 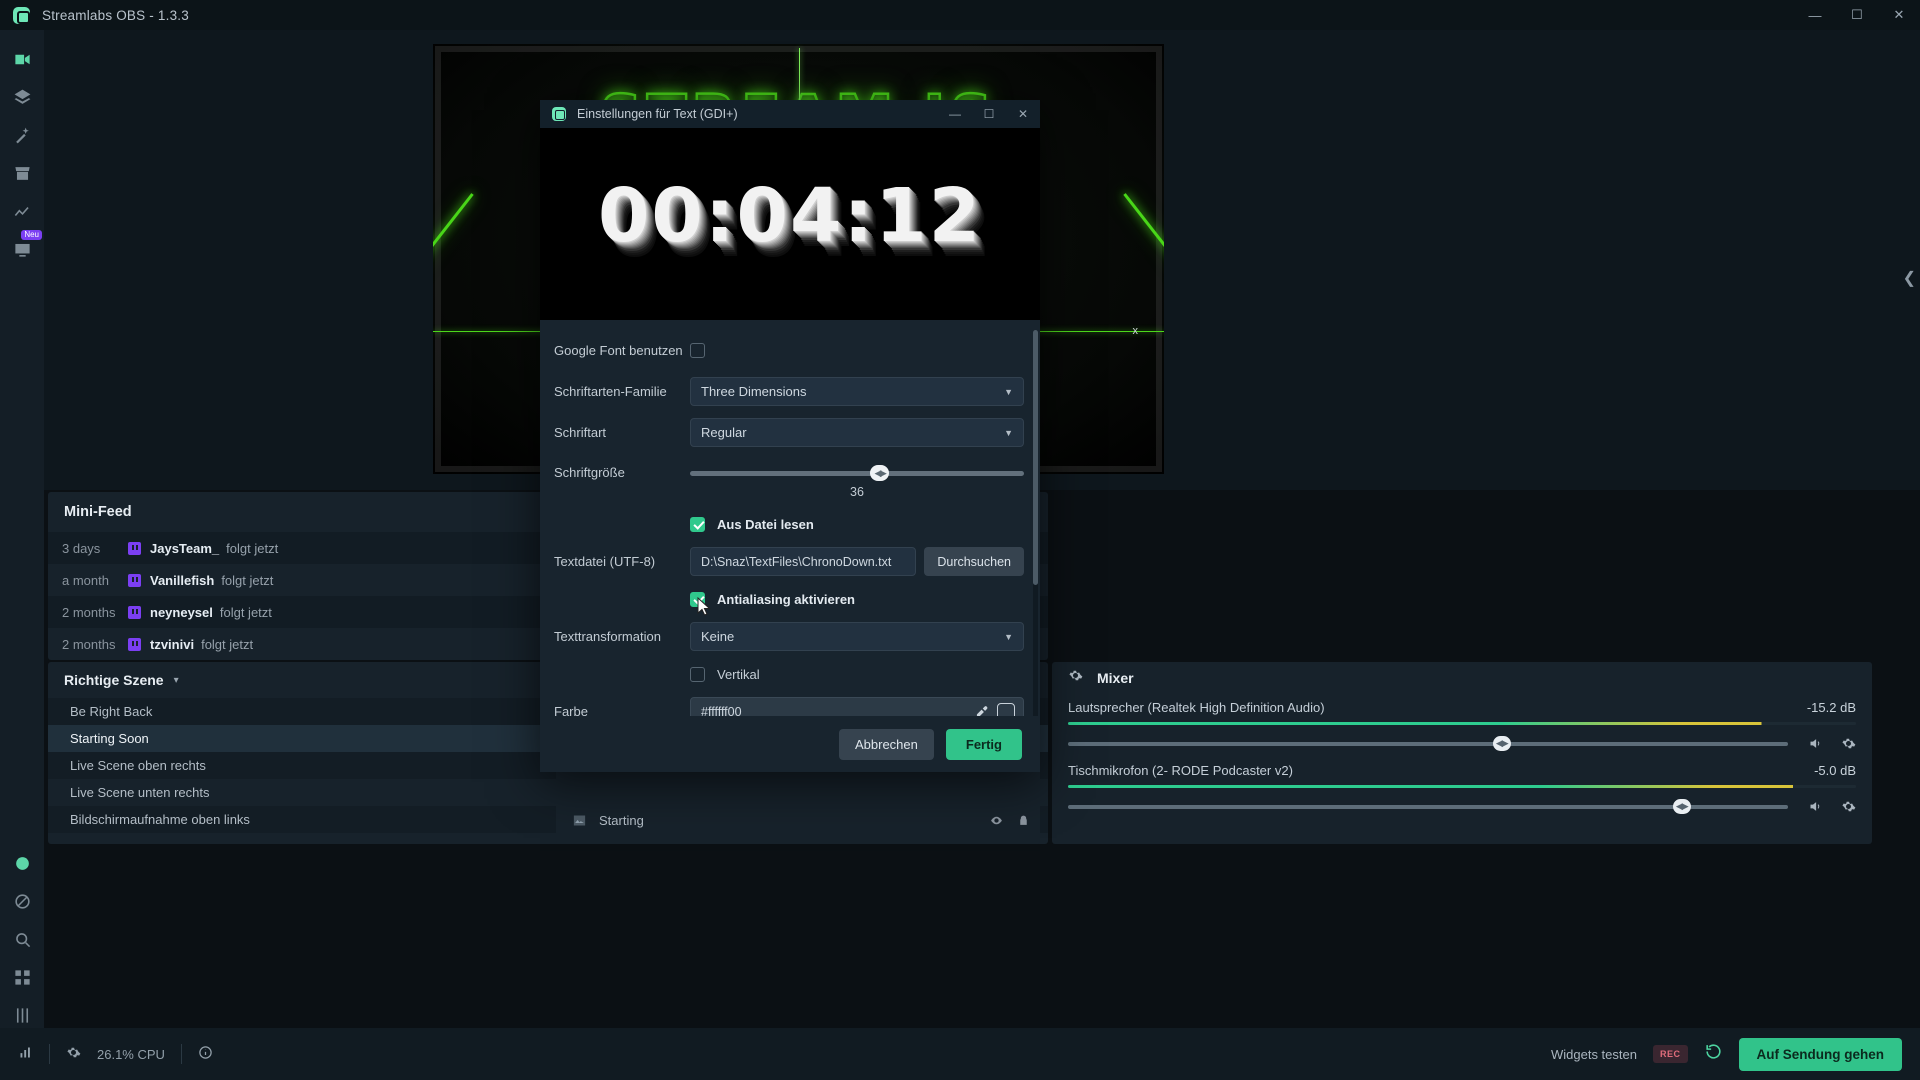 What do you see at coordinates (81, 548) in the screenshot?
I see `feed-age: 3 days` at bounding box center [81, 548].